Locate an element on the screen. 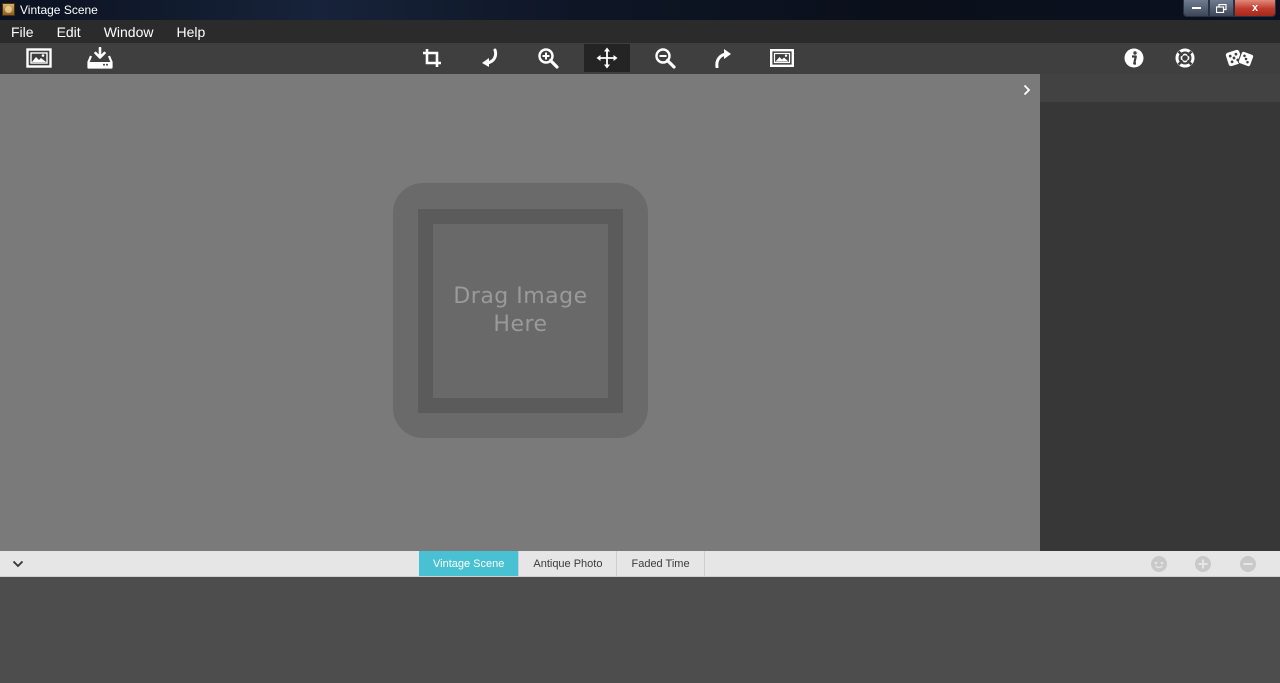 The width and height of the screenshot is (1280, 683). zoom-out-button is located at coordinates (665, 58).